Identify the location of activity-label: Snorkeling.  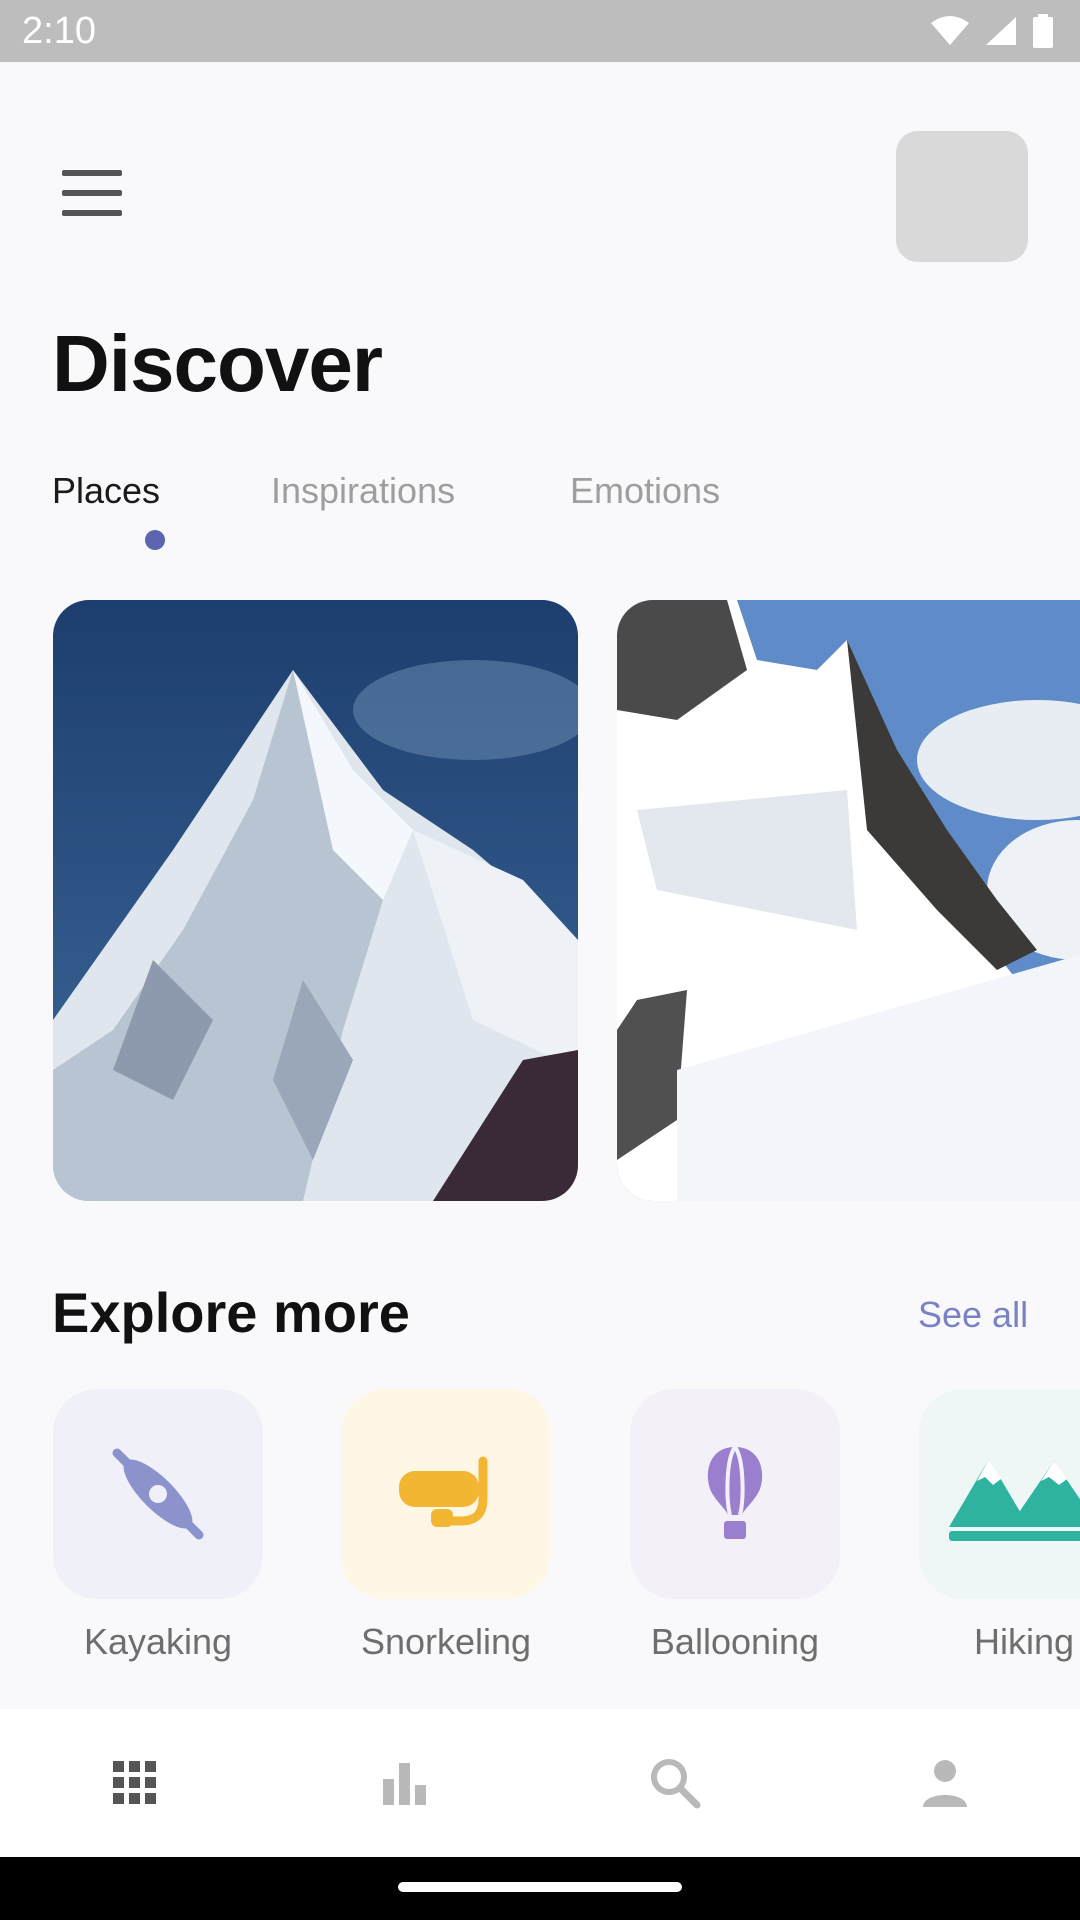
(446, 1641).